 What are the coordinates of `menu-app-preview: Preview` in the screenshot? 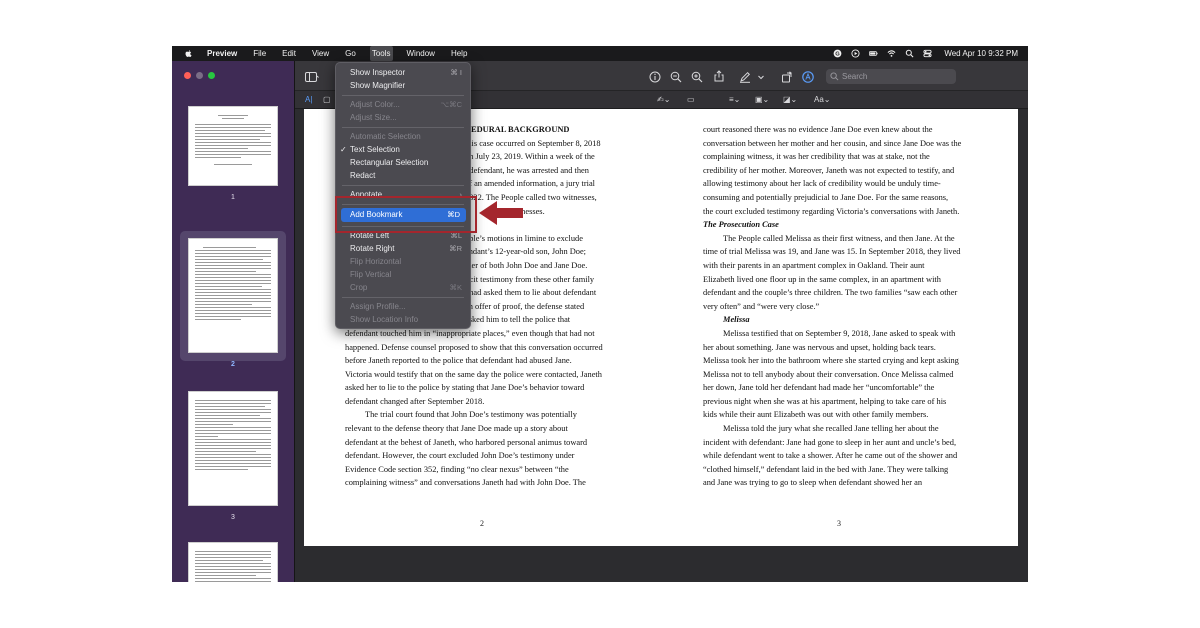 It's located at (222, 53).